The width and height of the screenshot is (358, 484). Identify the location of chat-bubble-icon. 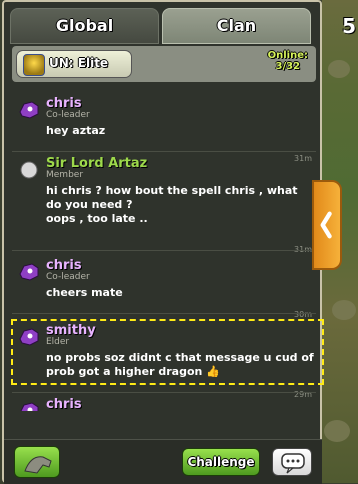
(293, 463).